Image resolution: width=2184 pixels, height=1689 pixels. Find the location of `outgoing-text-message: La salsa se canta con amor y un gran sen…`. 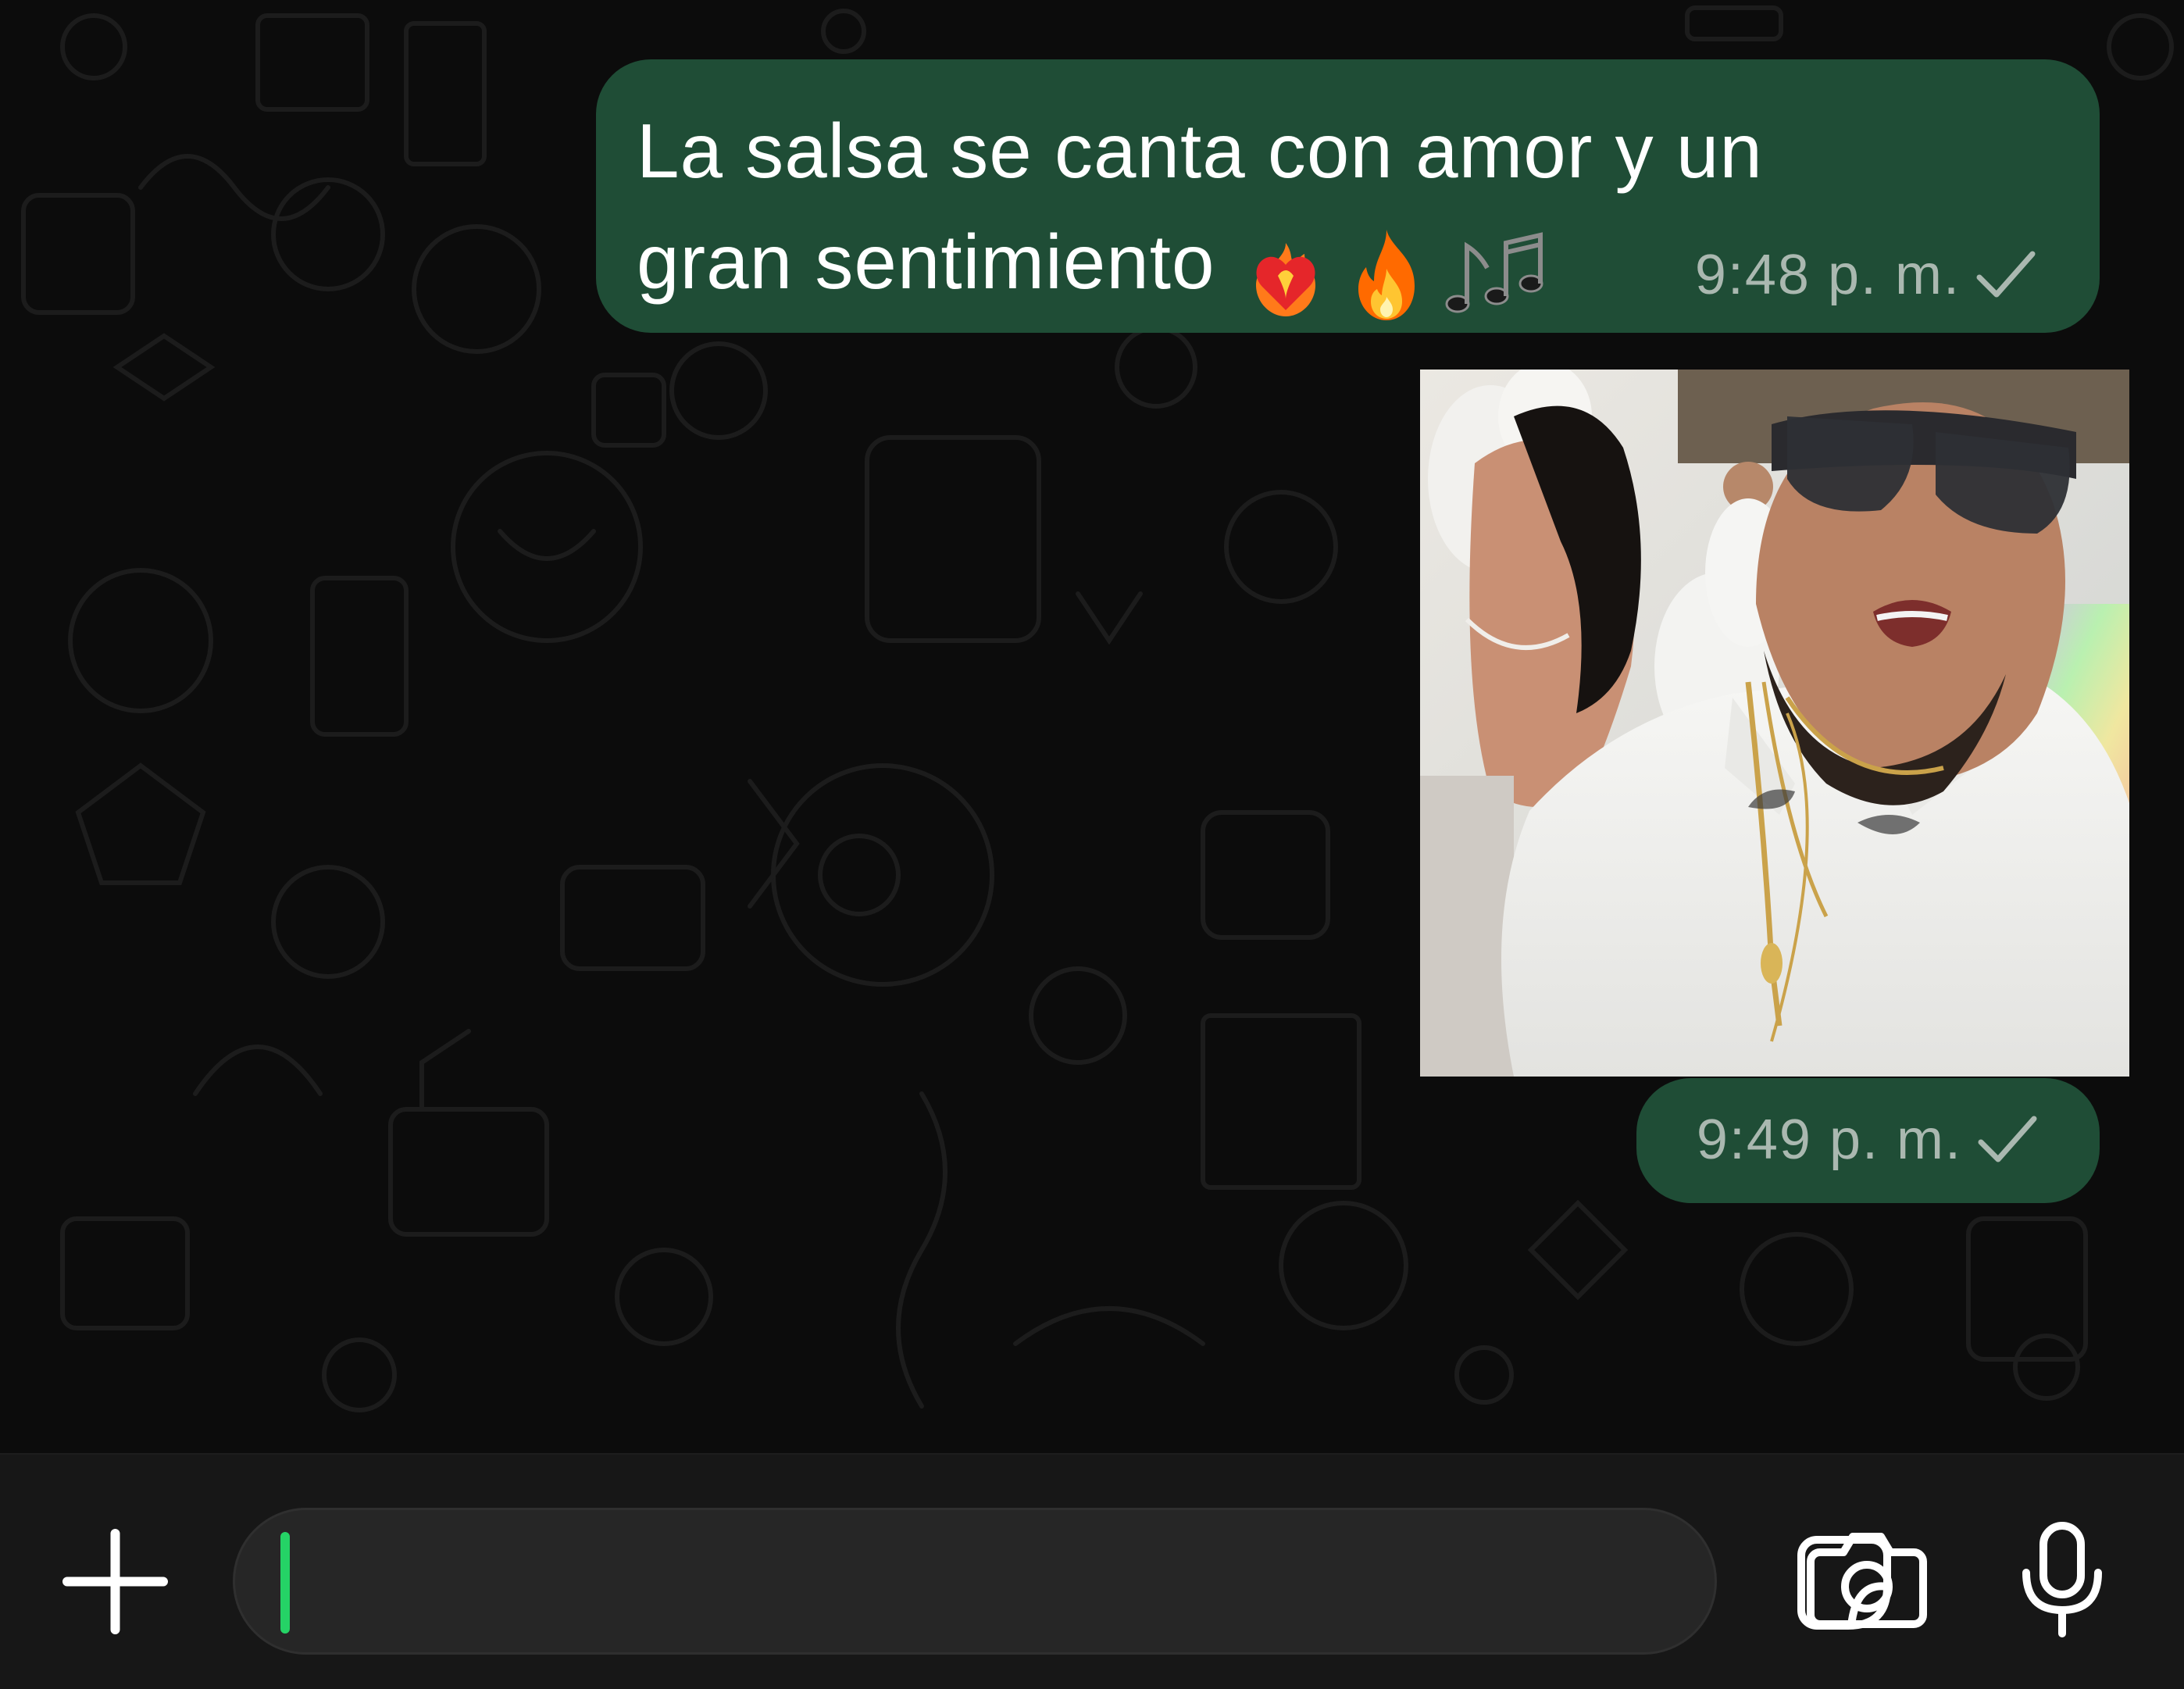

outgoing-text-message: La salsa se canta con amor y un gran sen… is located at coordinates (1348, 196).